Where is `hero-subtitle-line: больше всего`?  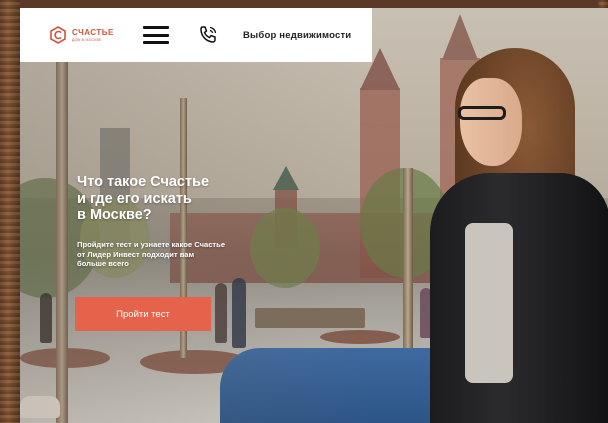 hero-subtitle-line: больше всего is located at coordinates (103, 263).